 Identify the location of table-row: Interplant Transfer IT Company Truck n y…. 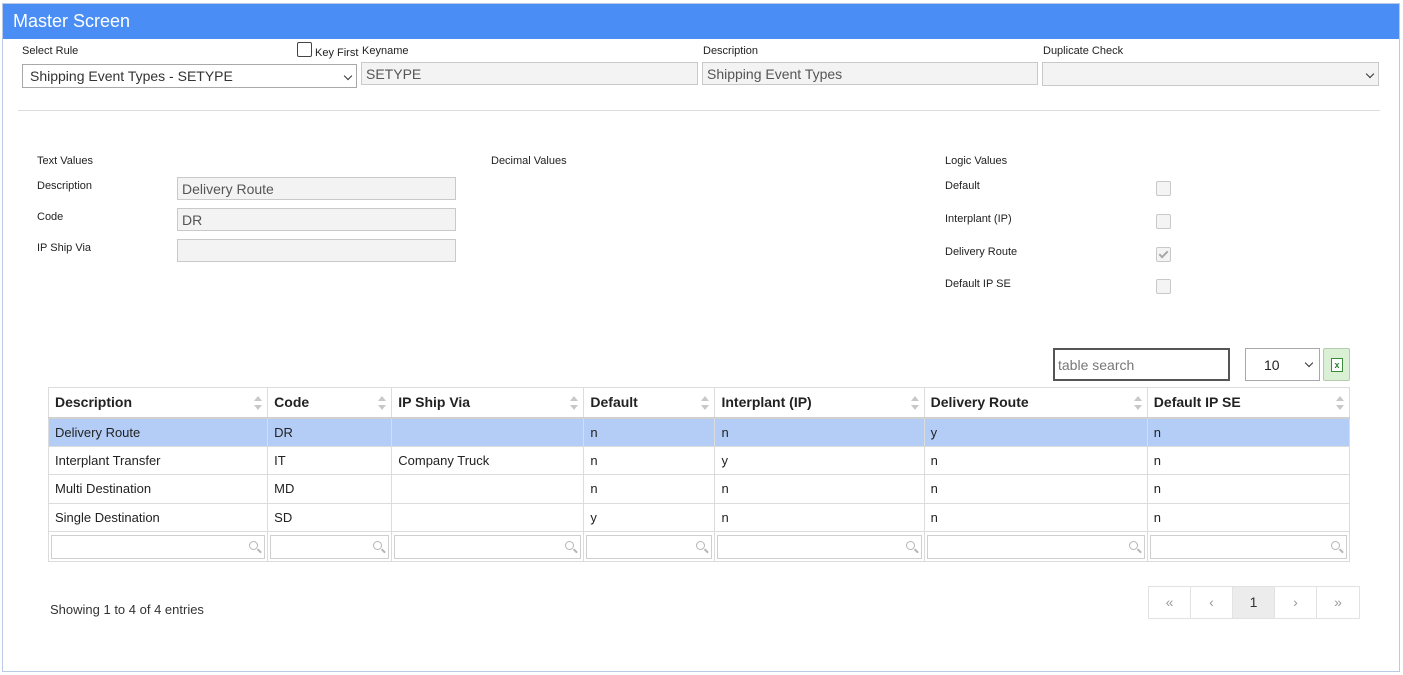
(699, 460).